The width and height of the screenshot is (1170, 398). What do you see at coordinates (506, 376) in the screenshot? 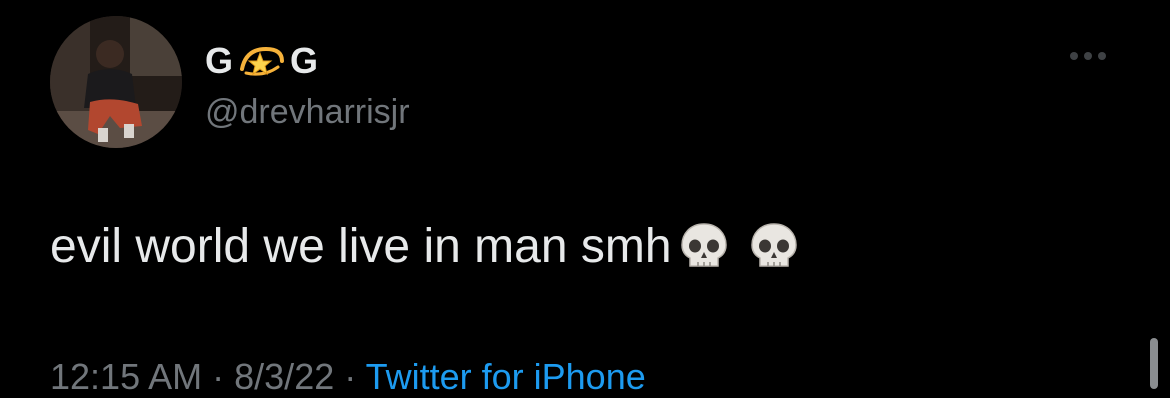
I see `tweet-source-link: Twitter for iPhone` at bounding box center [506, 376].